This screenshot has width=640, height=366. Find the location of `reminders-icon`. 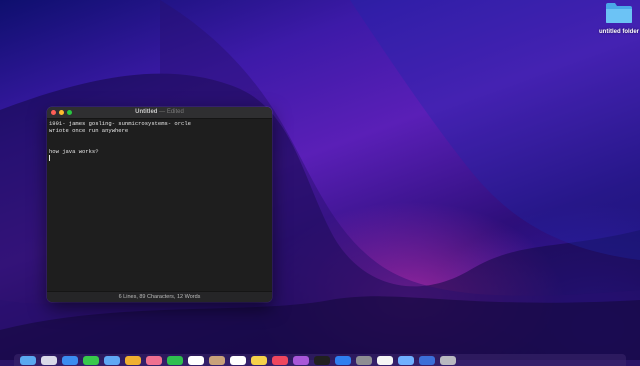

reminders-icon is located at coordinates (238, 360).